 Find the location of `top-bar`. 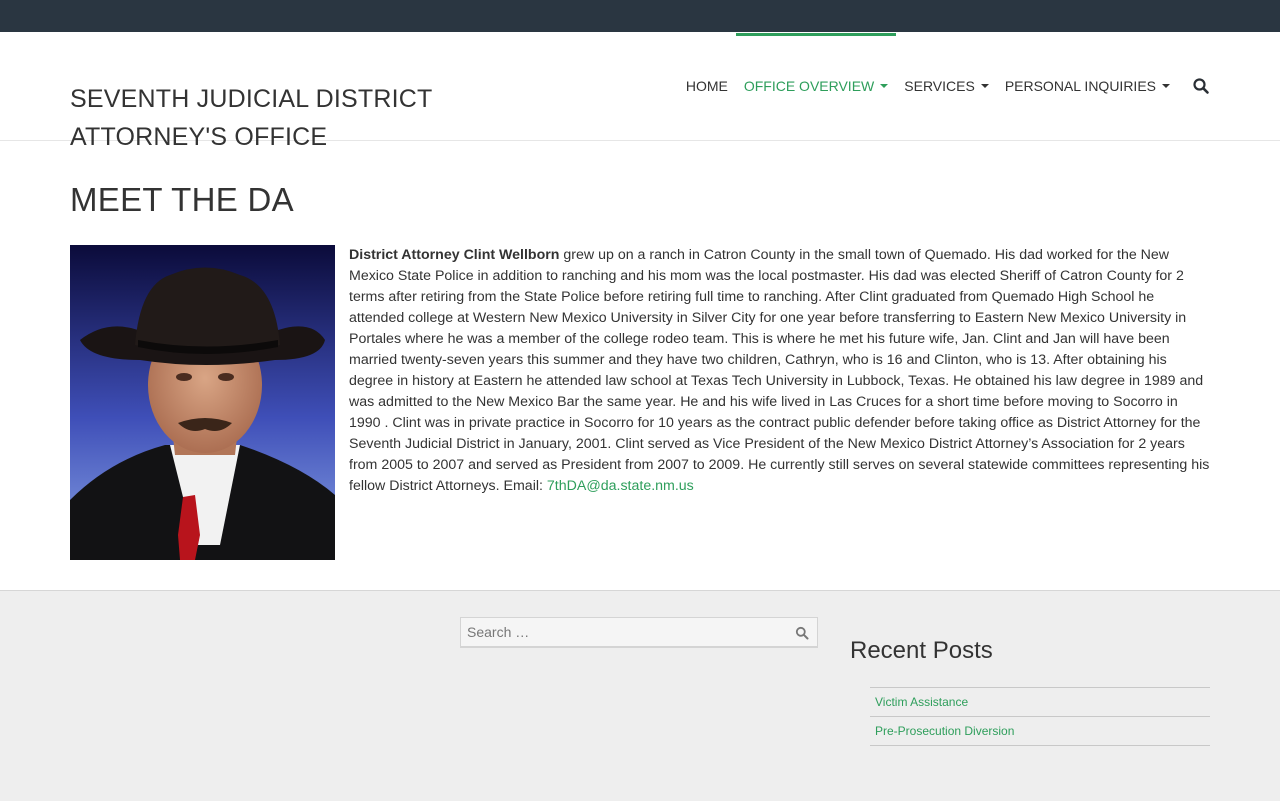

top-bar is located at coordinates (640, 16).